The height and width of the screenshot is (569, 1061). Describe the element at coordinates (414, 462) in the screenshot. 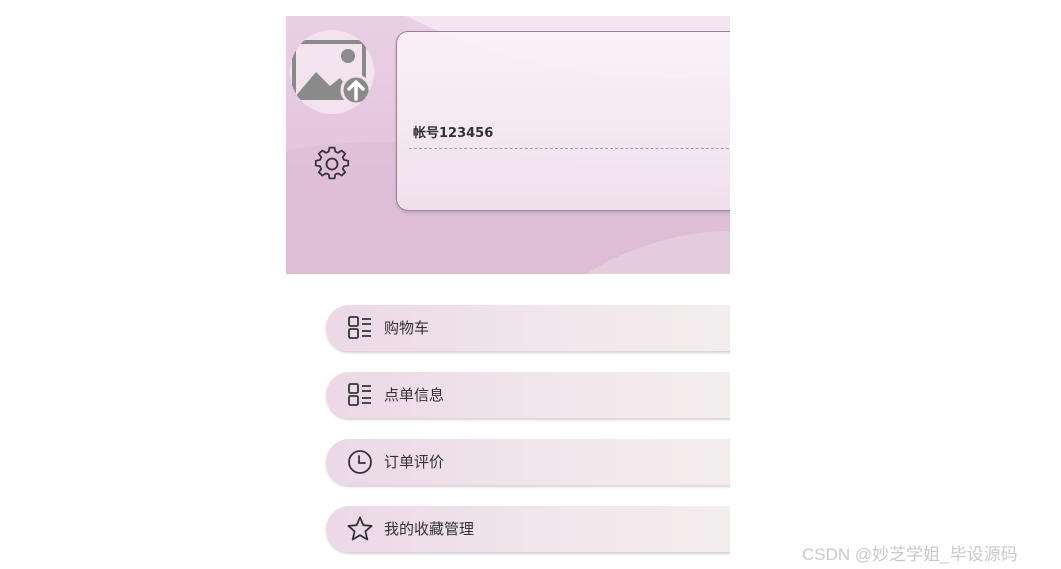

I see `menu-item-label: 订单评价` at that location.